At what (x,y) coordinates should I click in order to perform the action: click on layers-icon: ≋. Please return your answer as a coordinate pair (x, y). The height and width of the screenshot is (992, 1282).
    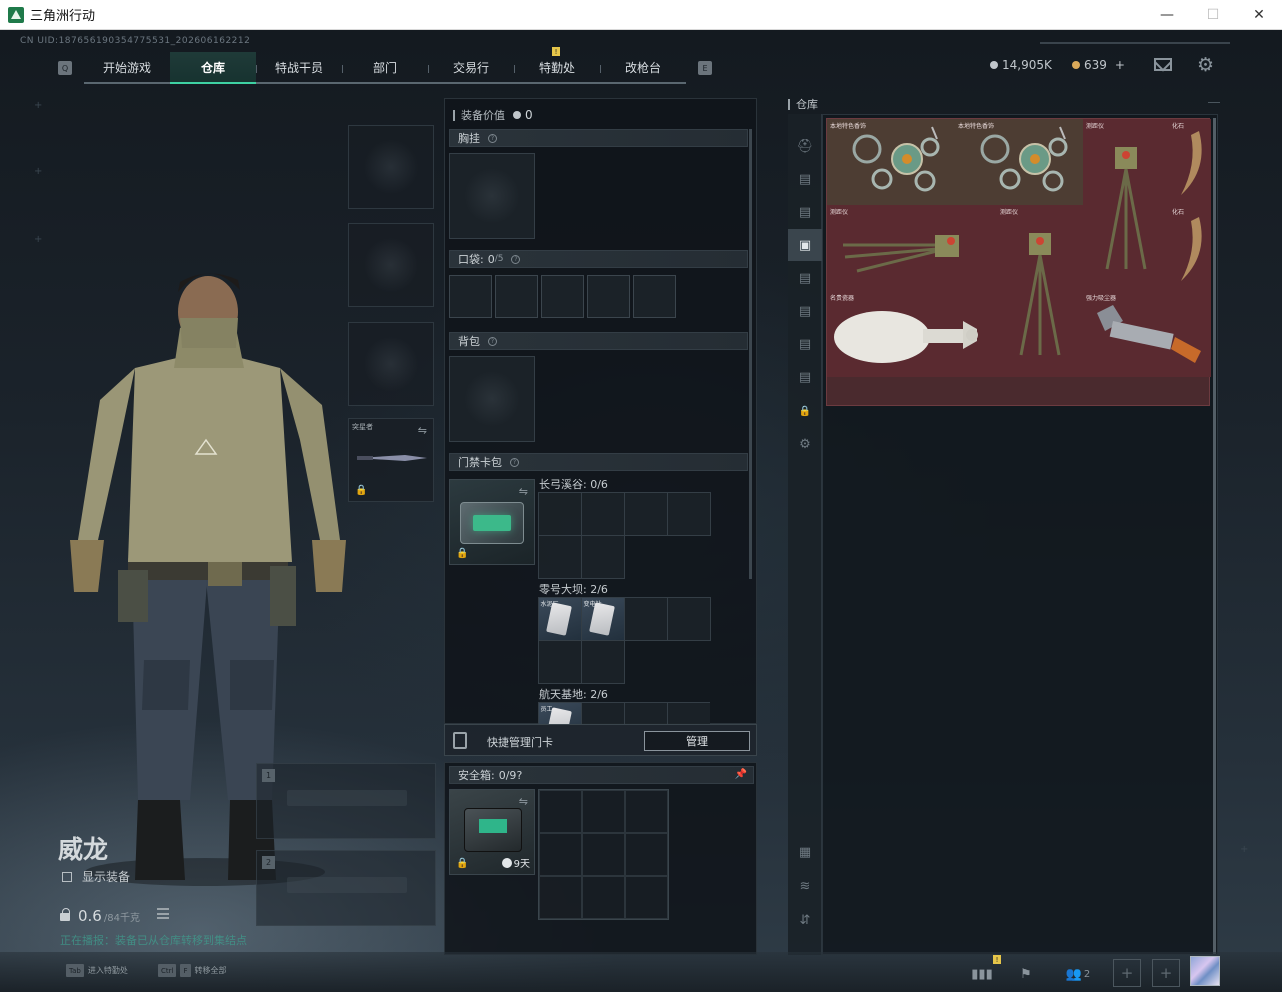
    Looking at the image, I should click on (805, 886).